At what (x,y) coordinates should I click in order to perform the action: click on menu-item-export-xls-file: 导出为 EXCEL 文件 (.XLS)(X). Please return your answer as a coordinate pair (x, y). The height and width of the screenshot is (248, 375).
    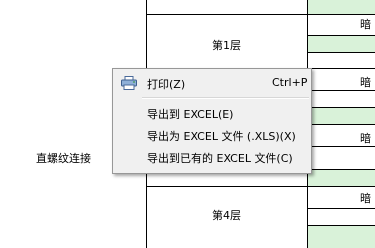
    Looking at the image, I should click on (212, 135).